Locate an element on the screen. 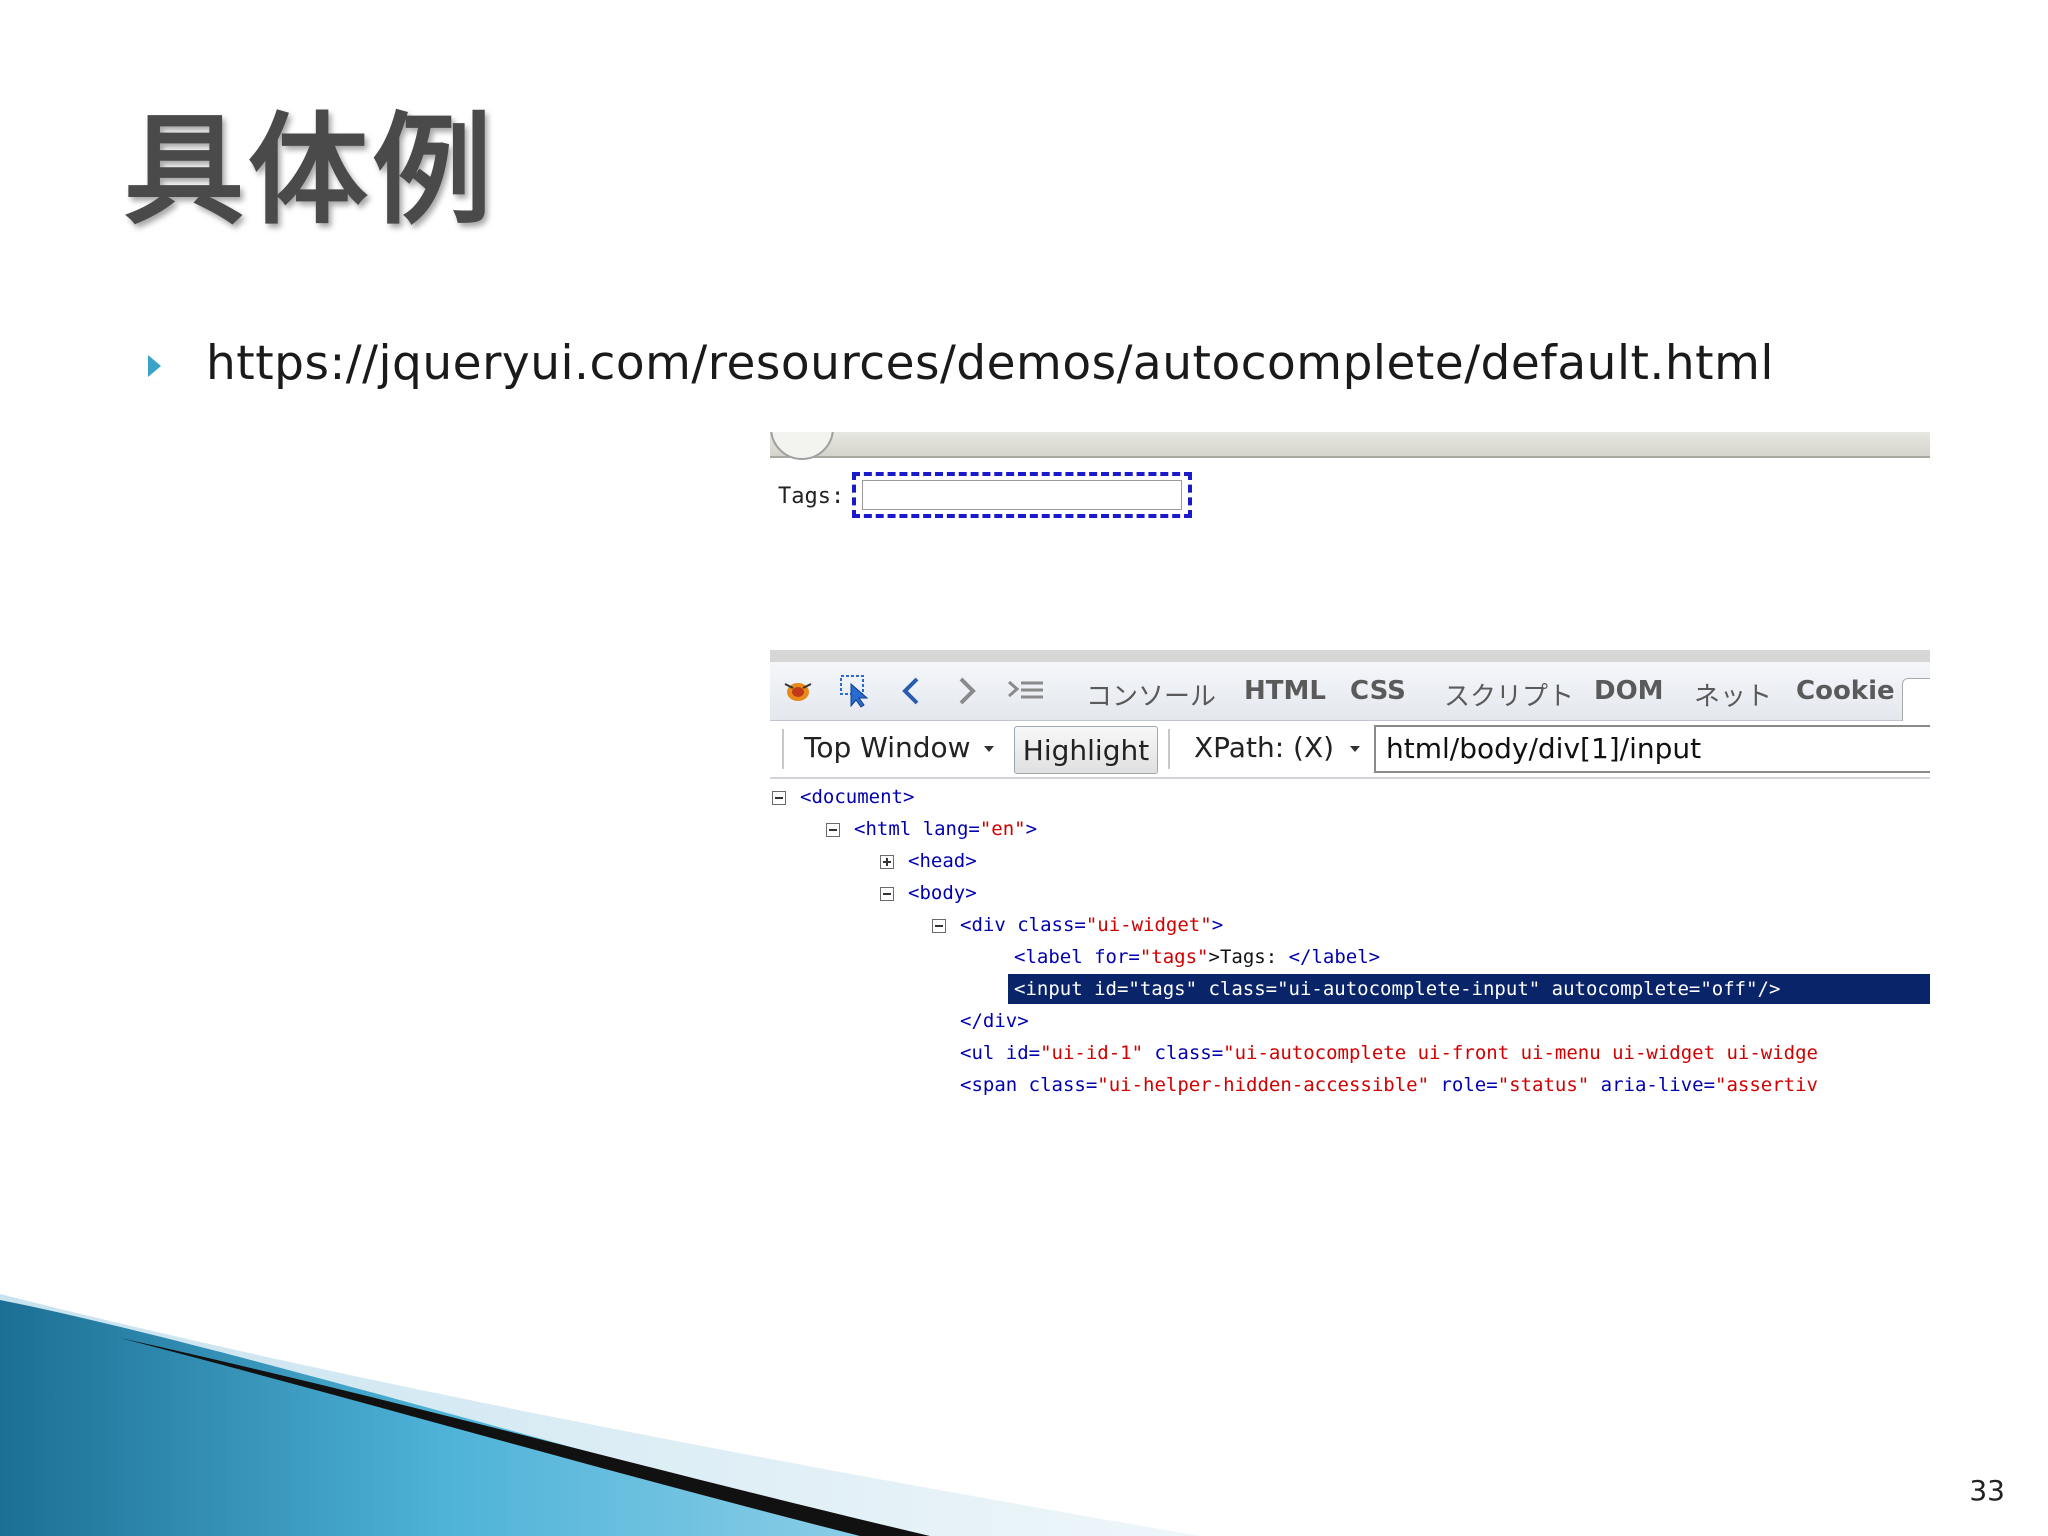 The image size is (2048, 1536). command-line-icon is located at coordinates (1026, 691).